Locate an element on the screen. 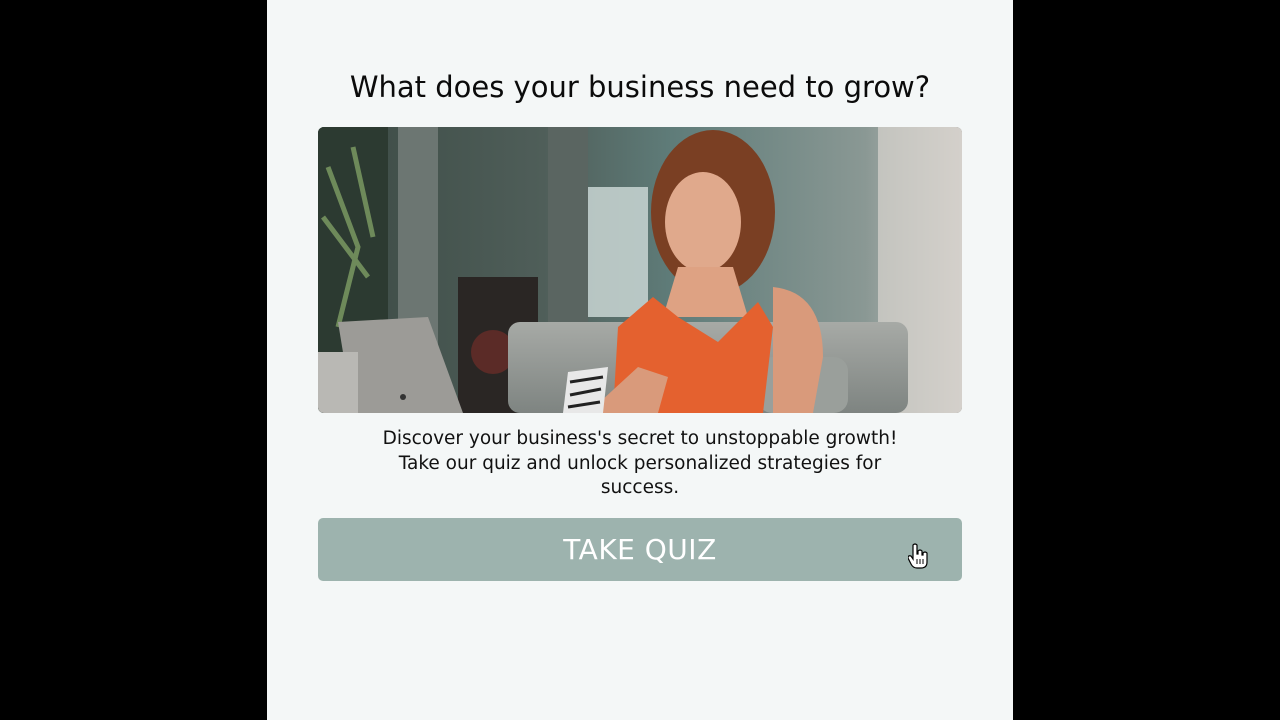 Image resolution: width=1280 pixels, height=720 pixels. description-line: success. is located at coordinates (640, 487).